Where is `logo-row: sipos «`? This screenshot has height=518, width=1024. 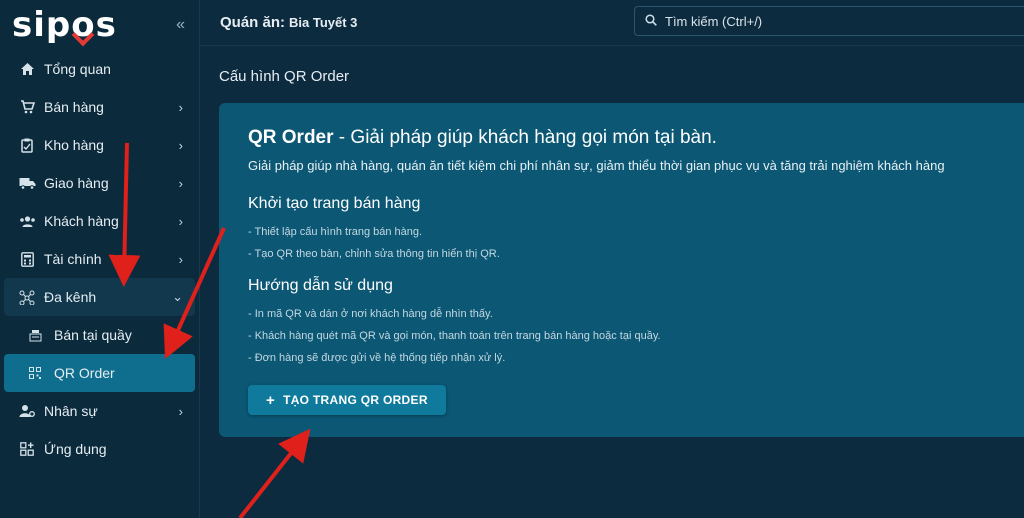 logo-row: sipos « is located at coordinates (99, 25).